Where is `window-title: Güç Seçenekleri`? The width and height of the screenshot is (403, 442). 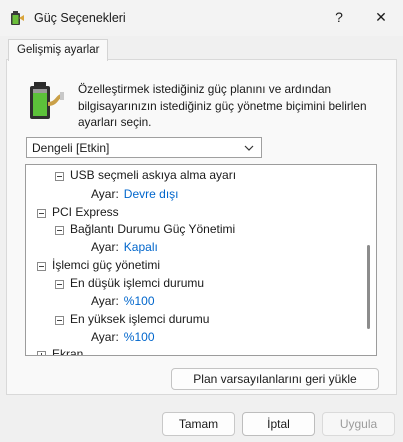 window-title: Güç Seçenekleri is located at coordinates (80, 18).